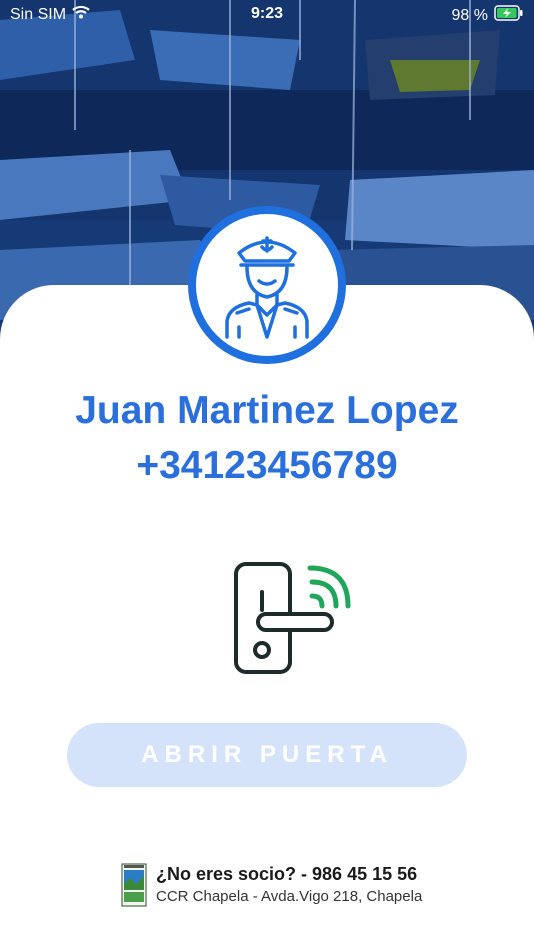 This screenshot has height=950, width=534. What do you see at coordinates (469, 15) in the screenshot?
I see `battery-percentage: 98 %` at bounding box center [469, 15].